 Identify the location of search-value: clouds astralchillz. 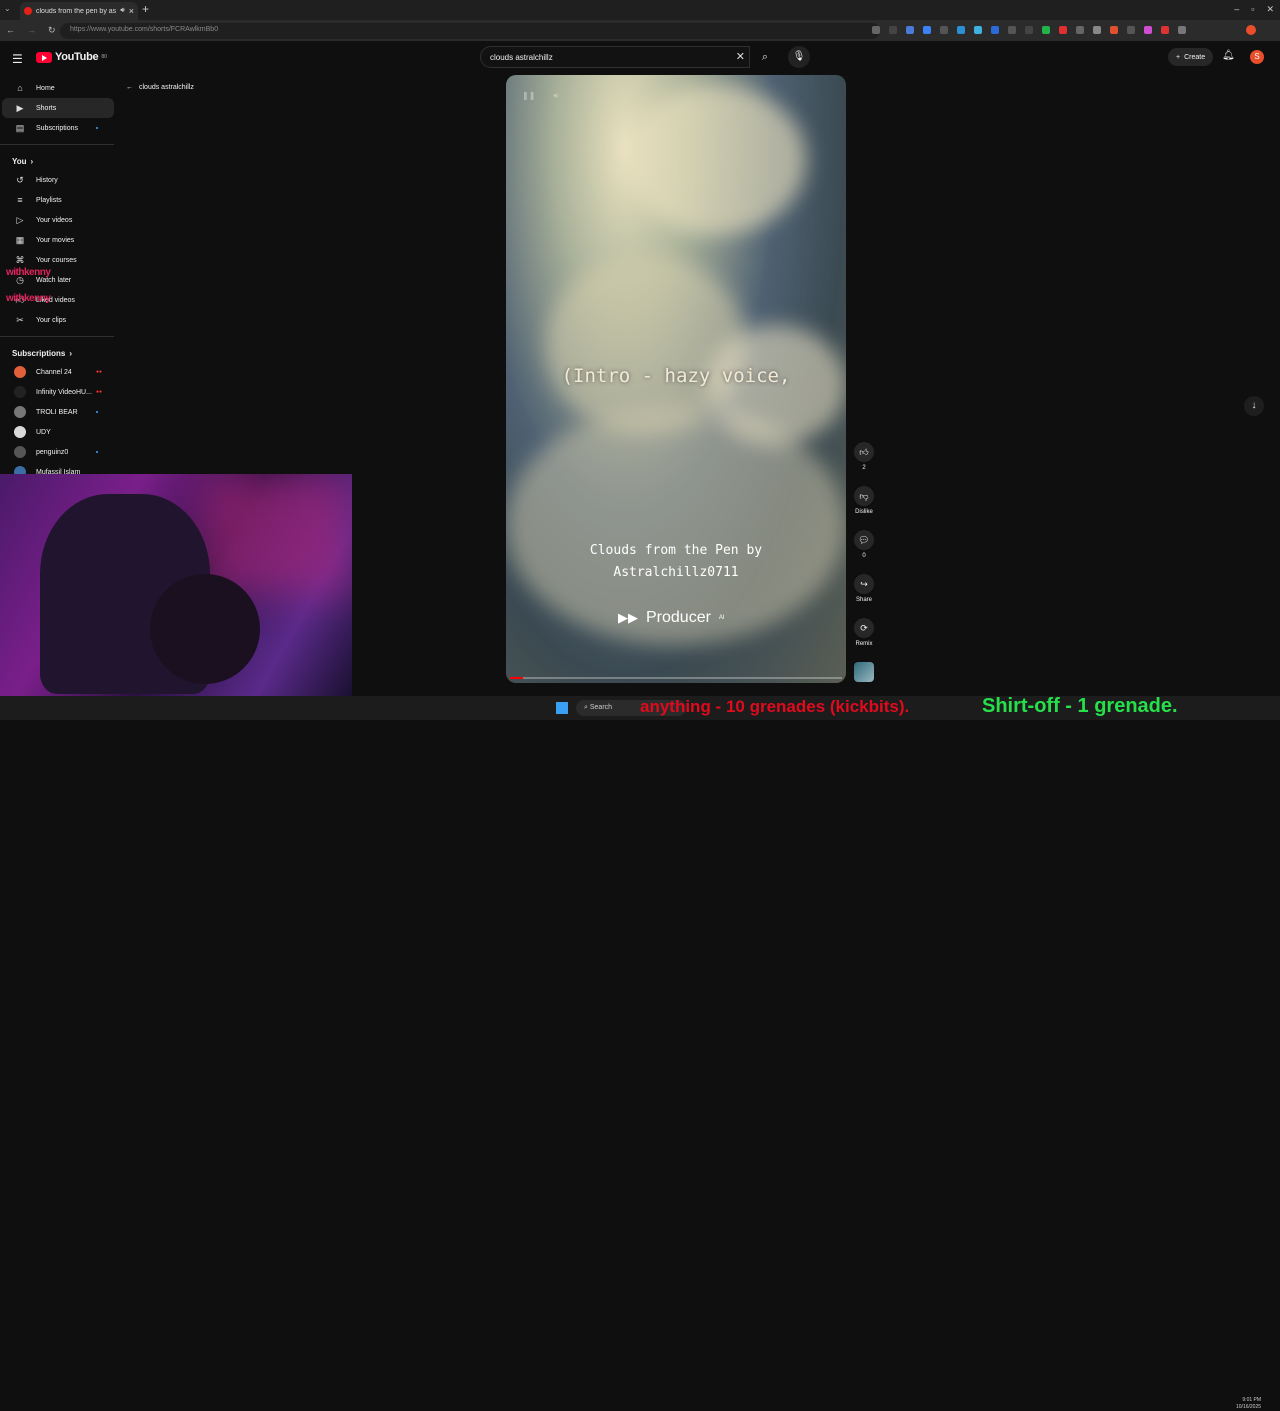
(521, 57).